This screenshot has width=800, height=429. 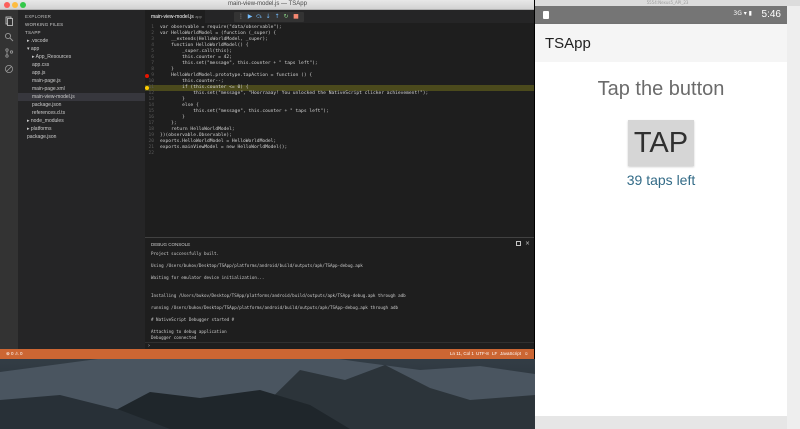 What do you see at coordinates (546, 15) in the screenshot?
I see `sd-card-icon` at bounding box center [546, 15].